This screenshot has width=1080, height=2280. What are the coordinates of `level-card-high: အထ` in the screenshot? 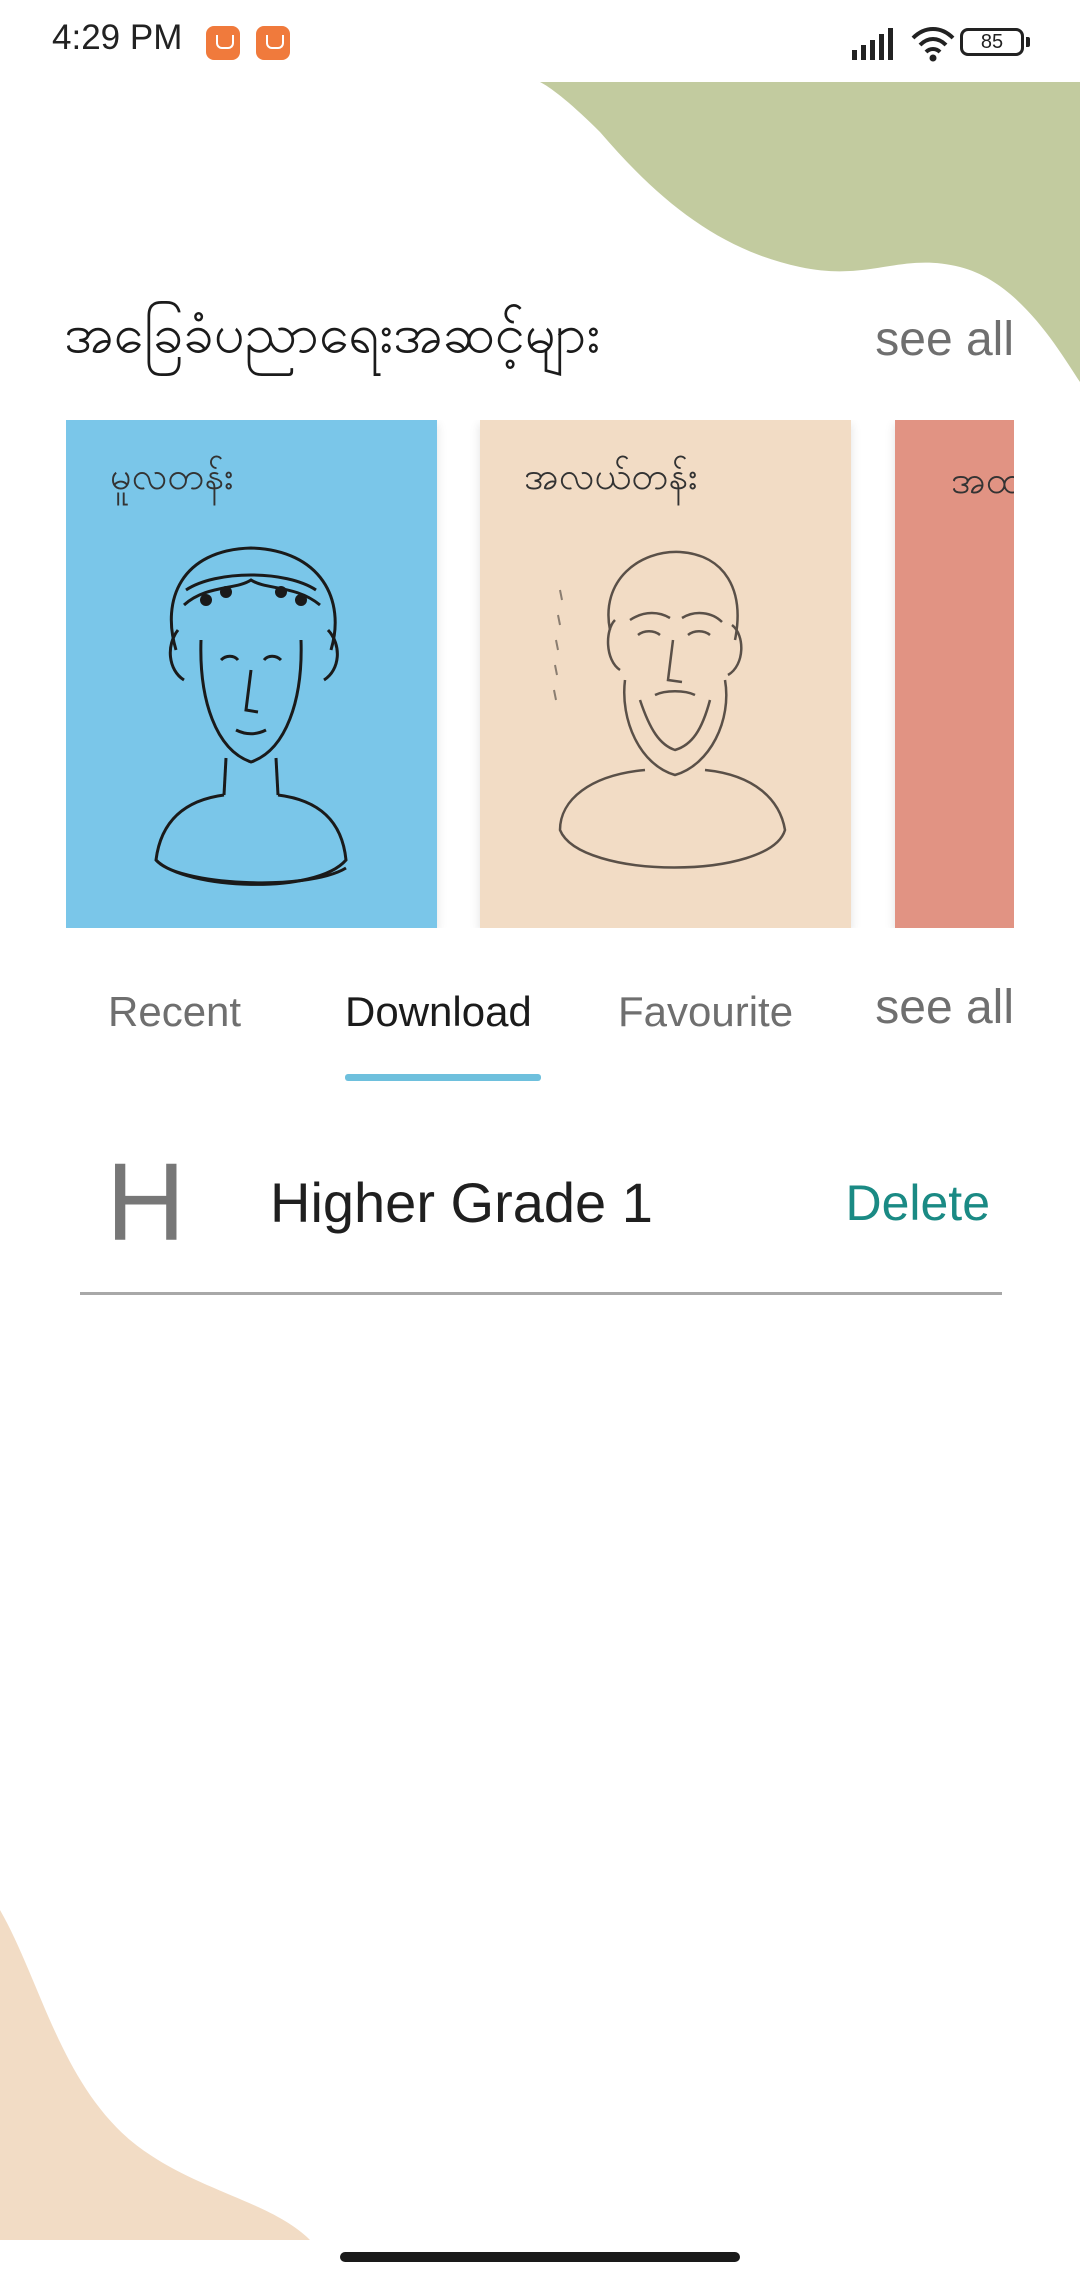 It's located at (954, 674).